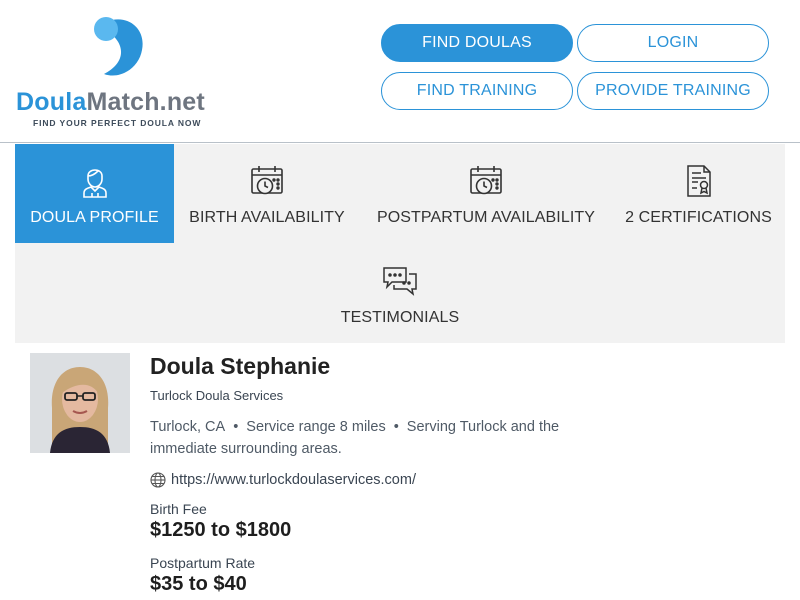 The width and height of the screenshot is (800, 600). Describe the element at coordinates (400, 317) in the screenshot. I see `tab-testimonials-label: TESTIMONIALS` at that location.